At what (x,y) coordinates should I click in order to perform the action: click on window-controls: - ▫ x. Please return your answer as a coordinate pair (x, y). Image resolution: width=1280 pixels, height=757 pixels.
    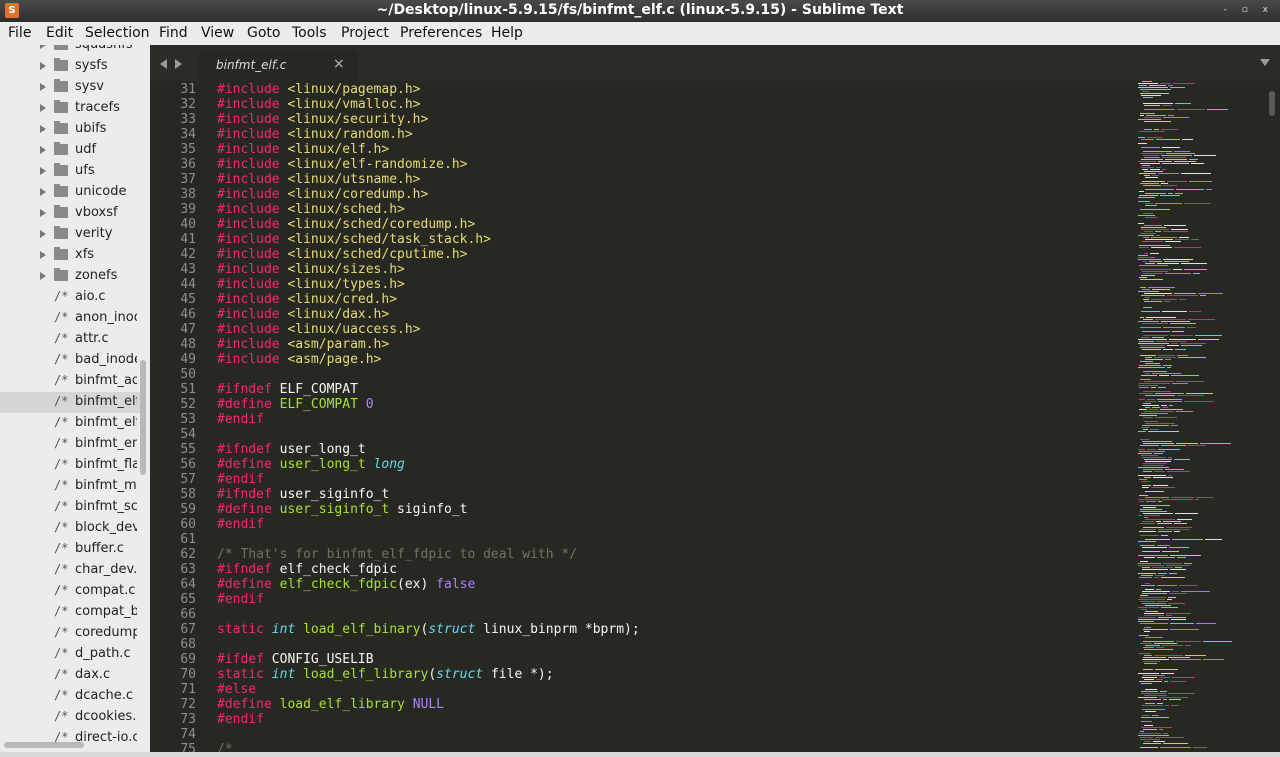
    Looking at the image, I should click on (1249, 10).